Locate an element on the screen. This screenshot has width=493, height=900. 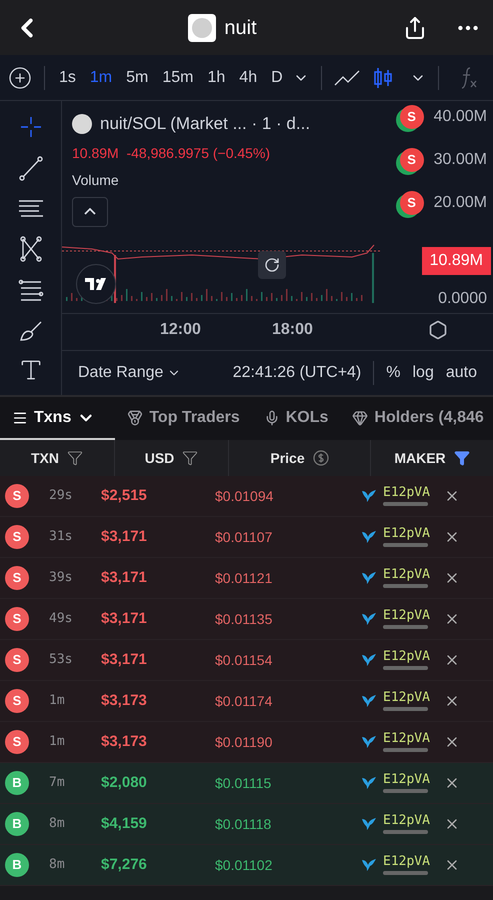
price-cell-text: $0.01154 is located at coordinates (244, 660).